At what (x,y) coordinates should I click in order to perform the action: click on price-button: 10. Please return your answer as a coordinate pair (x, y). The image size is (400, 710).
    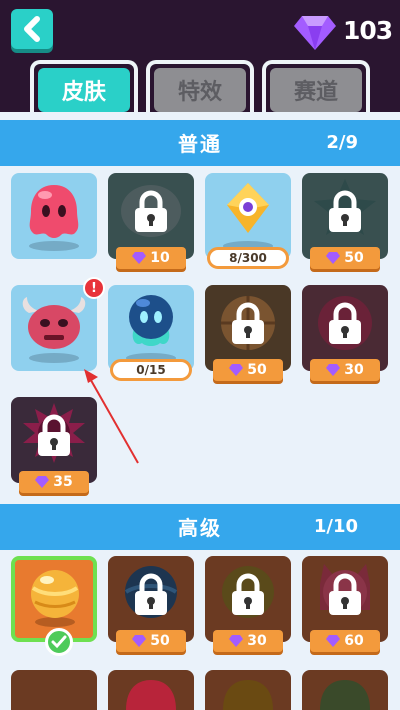
    Looking at the image, I should click on (151, 258).